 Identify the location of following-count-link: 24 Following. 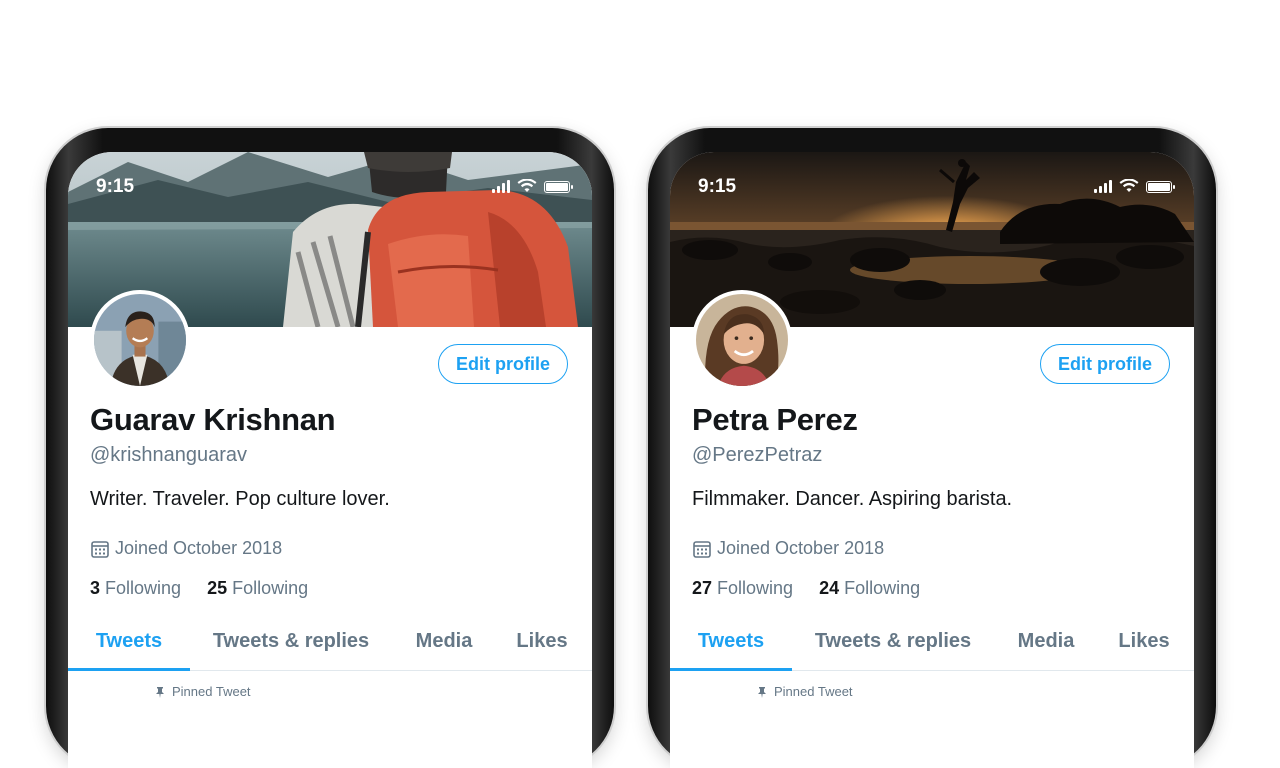
(869, 588).